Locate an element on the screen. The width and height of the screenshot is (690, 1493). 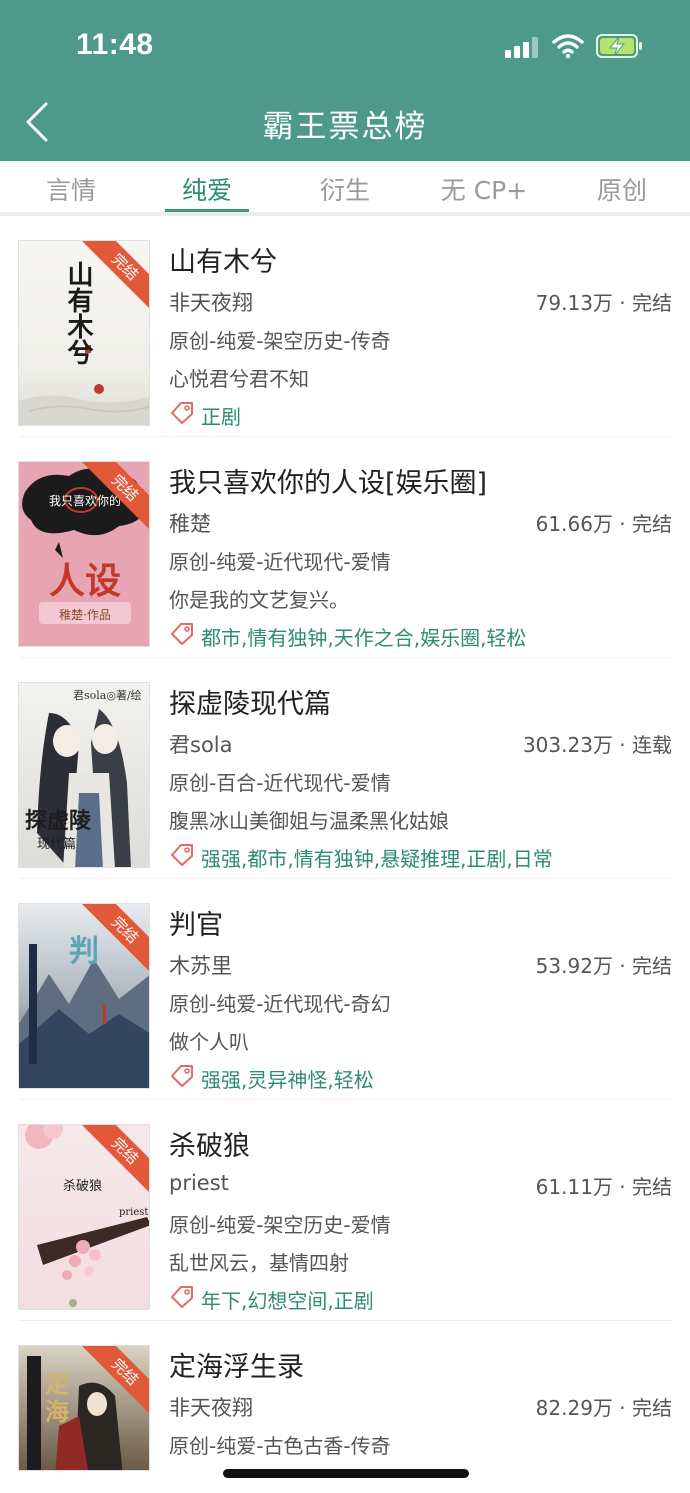
book-cover: 定海 完结 is located at coordinates (84, 1408).